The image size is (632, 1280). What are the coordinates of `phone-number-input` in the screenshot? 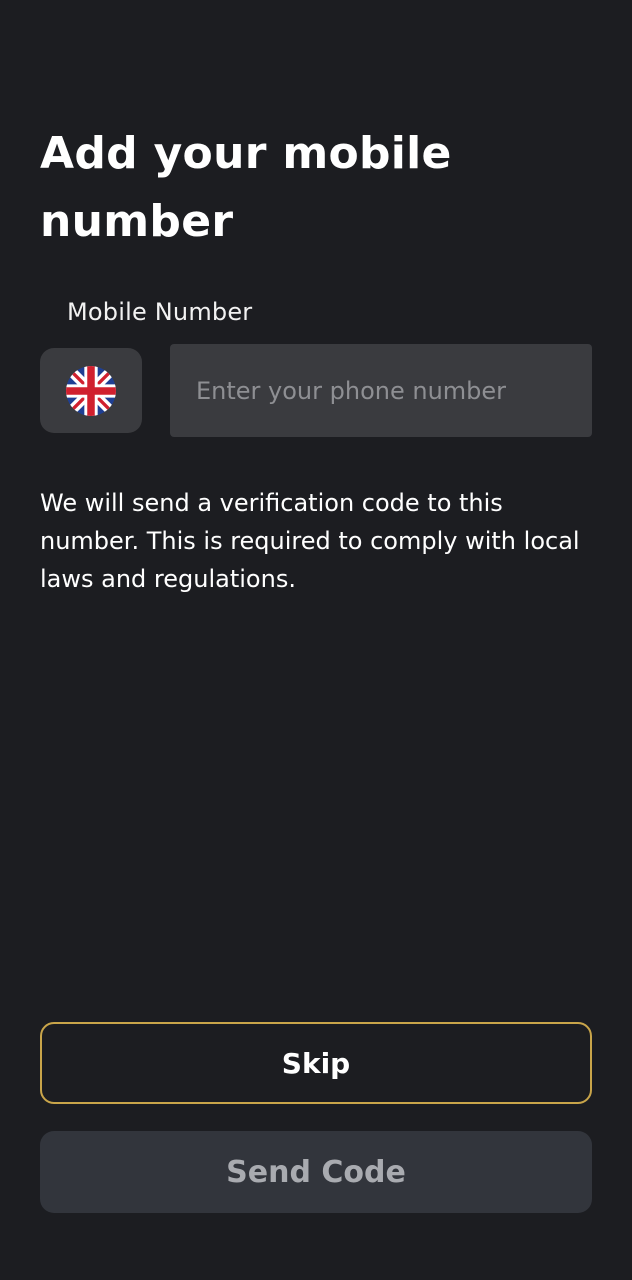 It's located at (381, 390).